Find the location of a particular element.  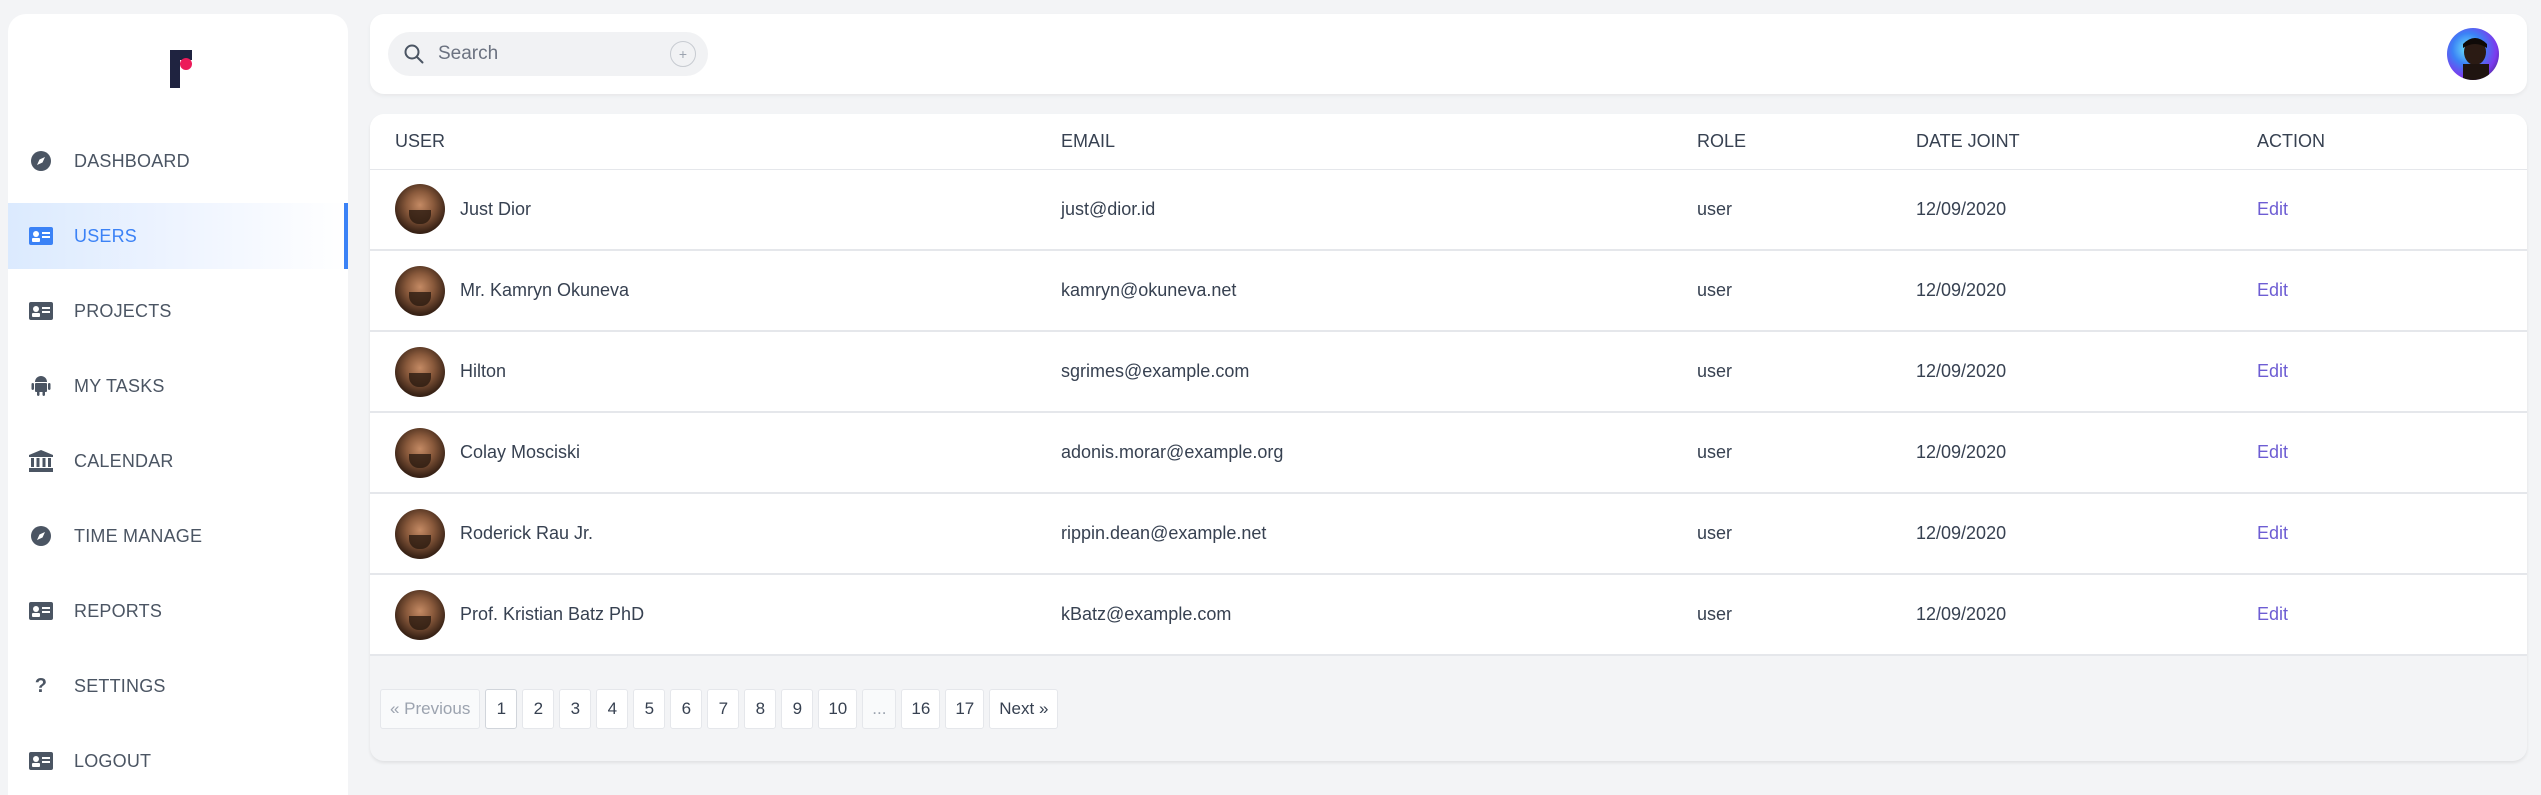

page-button-7: 7 is located at coordinates (723, 709).